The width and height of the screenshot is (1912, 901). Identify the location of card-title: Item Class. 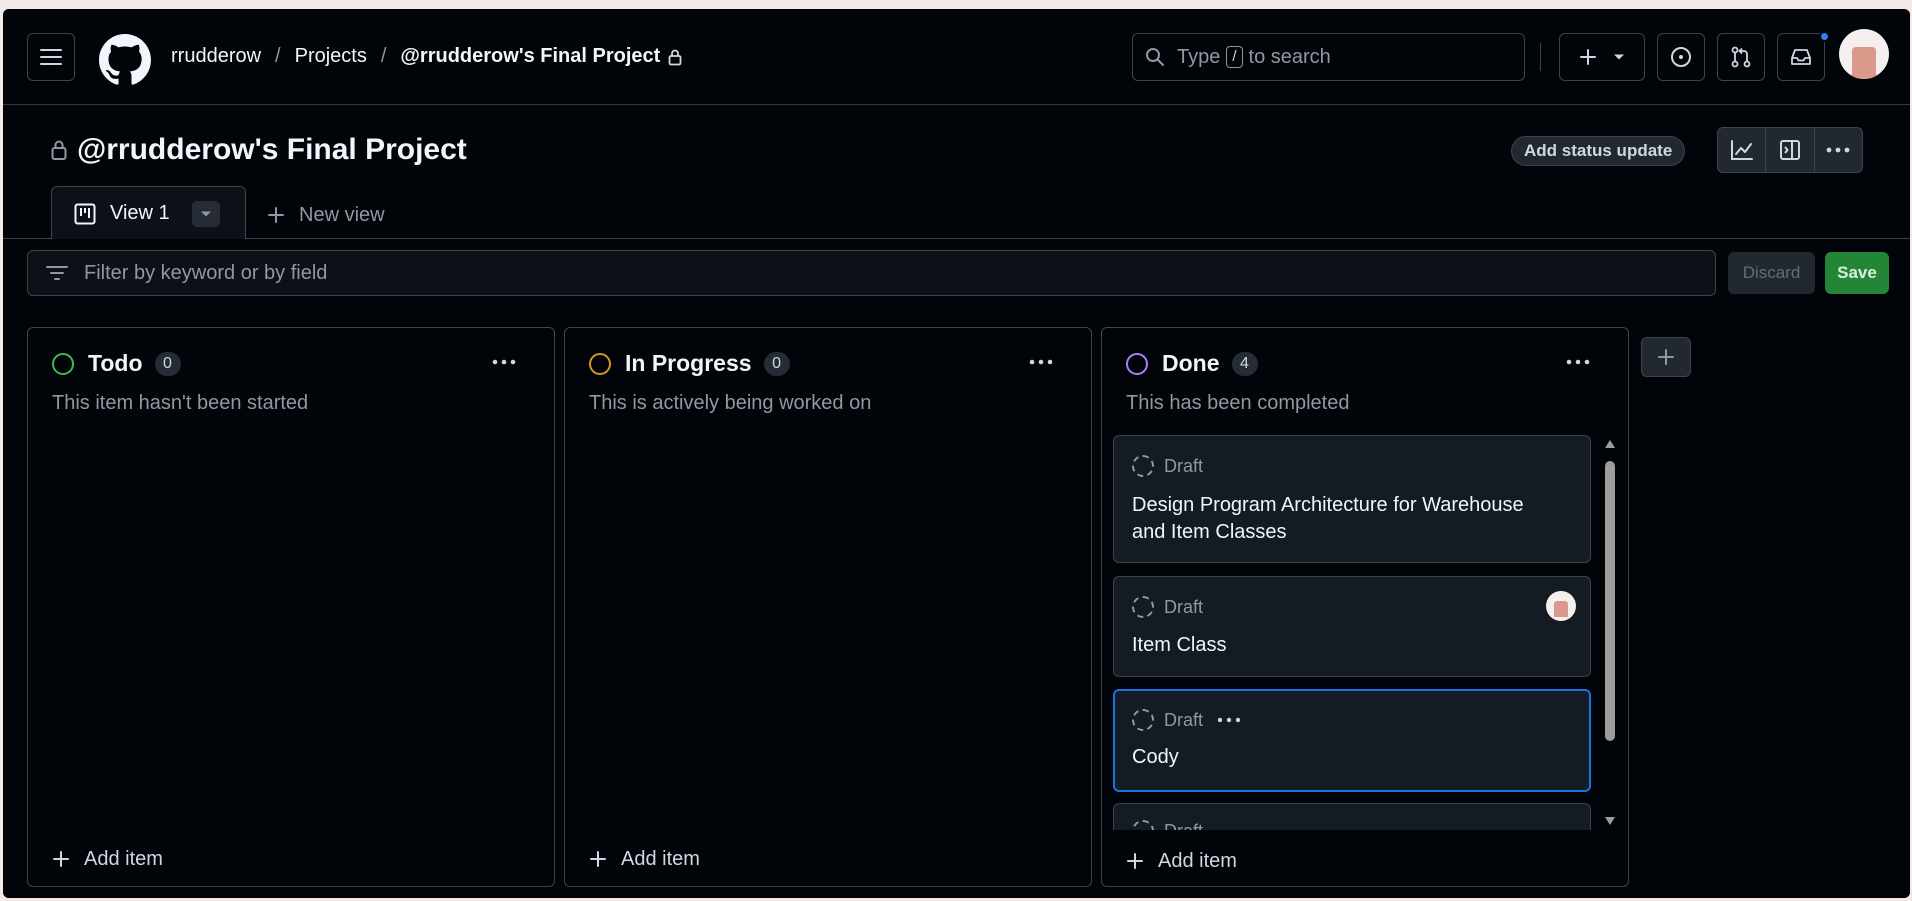
(1347, 645).